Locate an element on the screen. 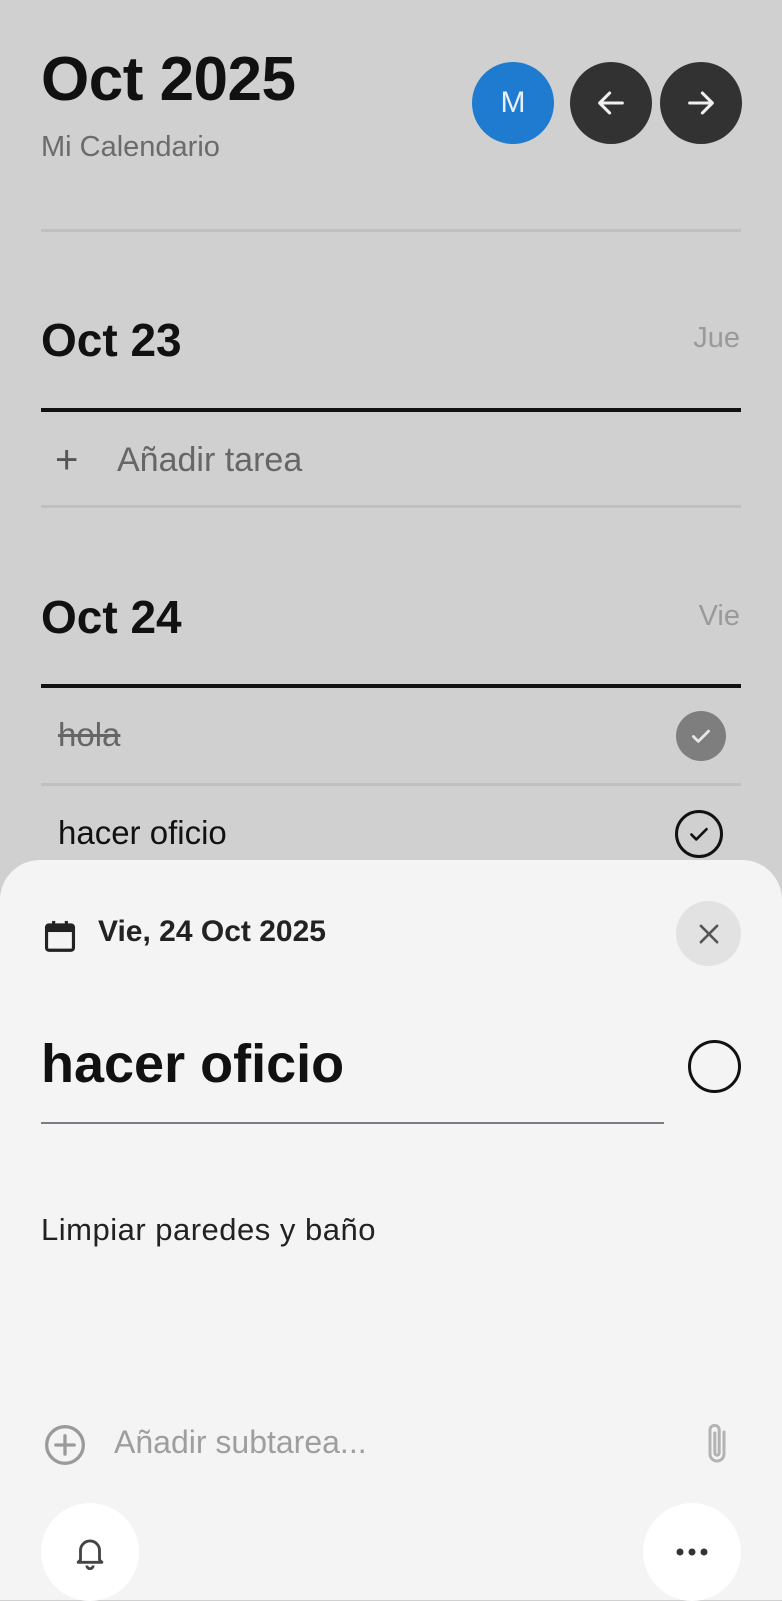  next-month-button is located at coordinates (701, 103).